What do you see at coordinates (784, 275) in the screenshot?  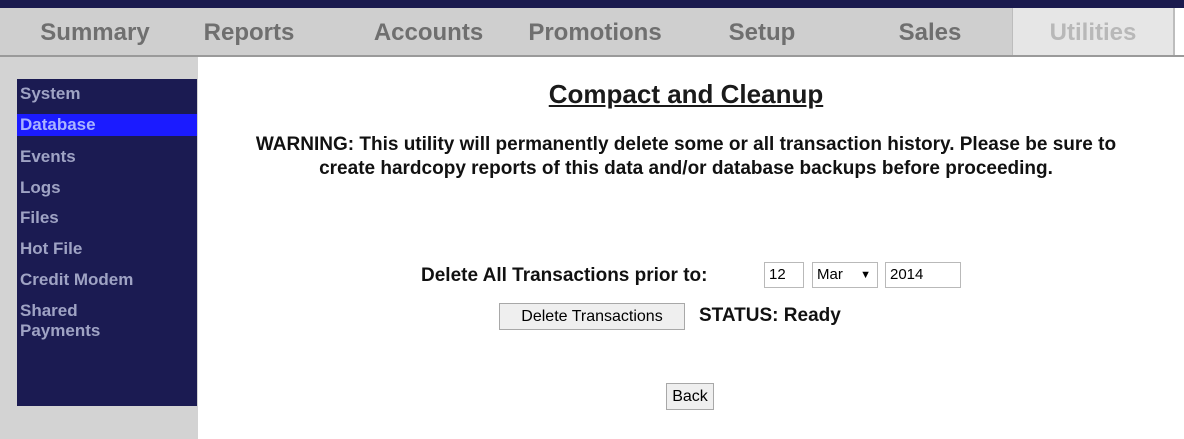 I see `day-input: 12` at bounding box center [784, 275].